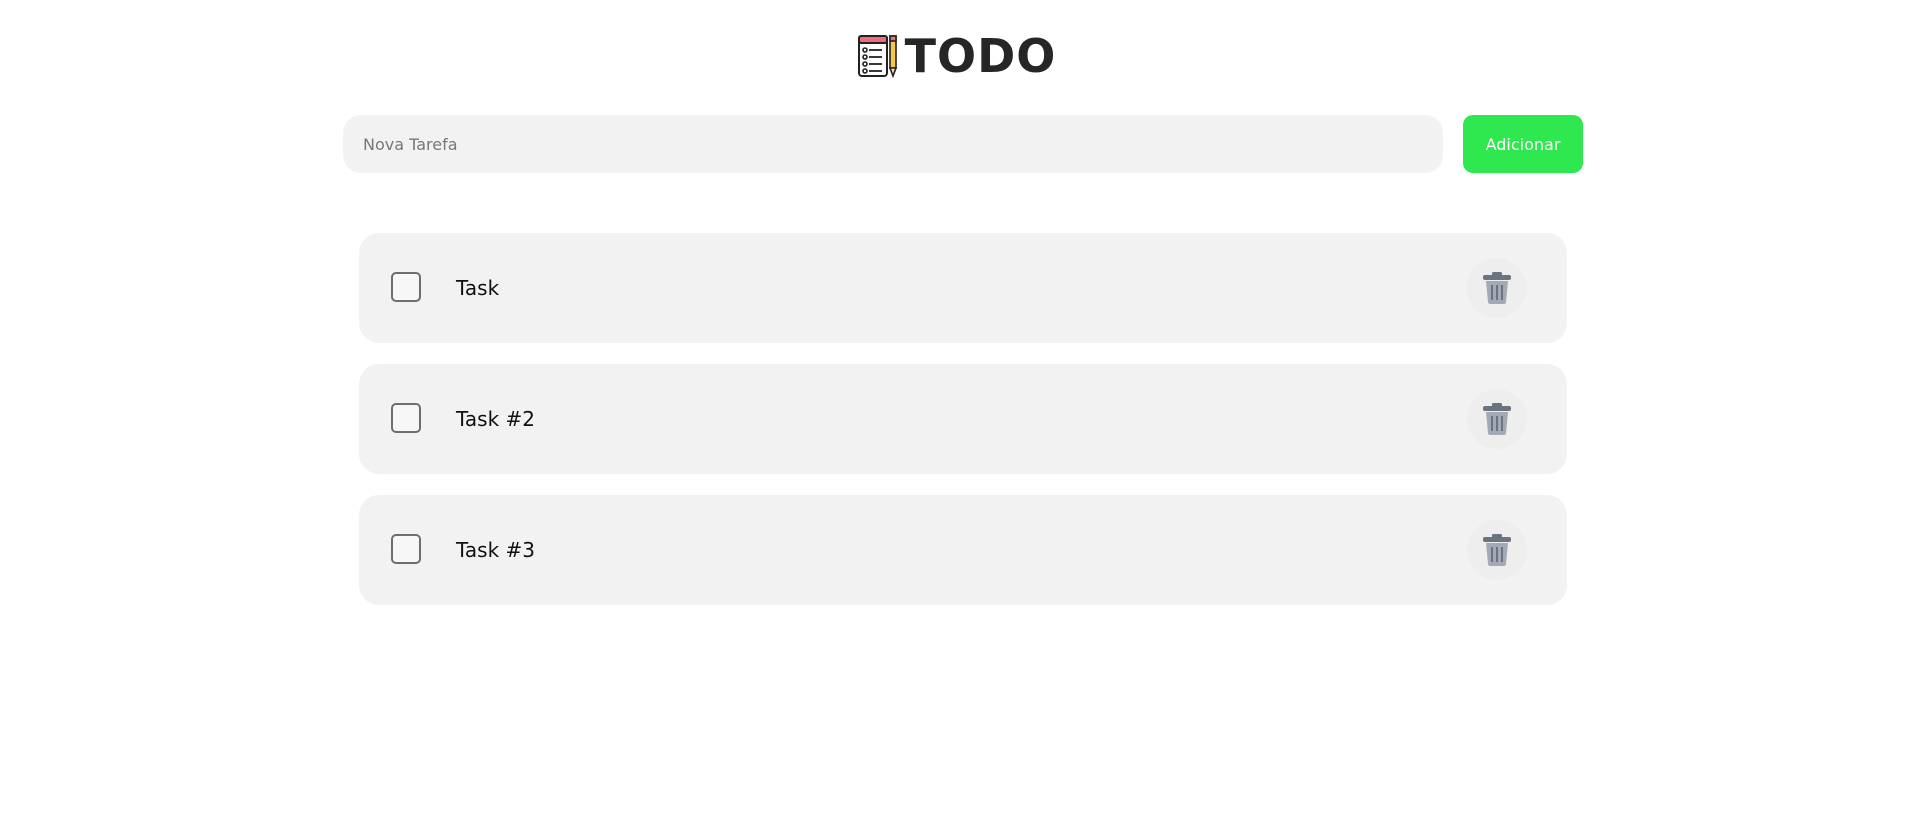 Image resolution: width=1913 pixels, height=826 pixels. I want to click on task-item: Task, so click(963, 288).